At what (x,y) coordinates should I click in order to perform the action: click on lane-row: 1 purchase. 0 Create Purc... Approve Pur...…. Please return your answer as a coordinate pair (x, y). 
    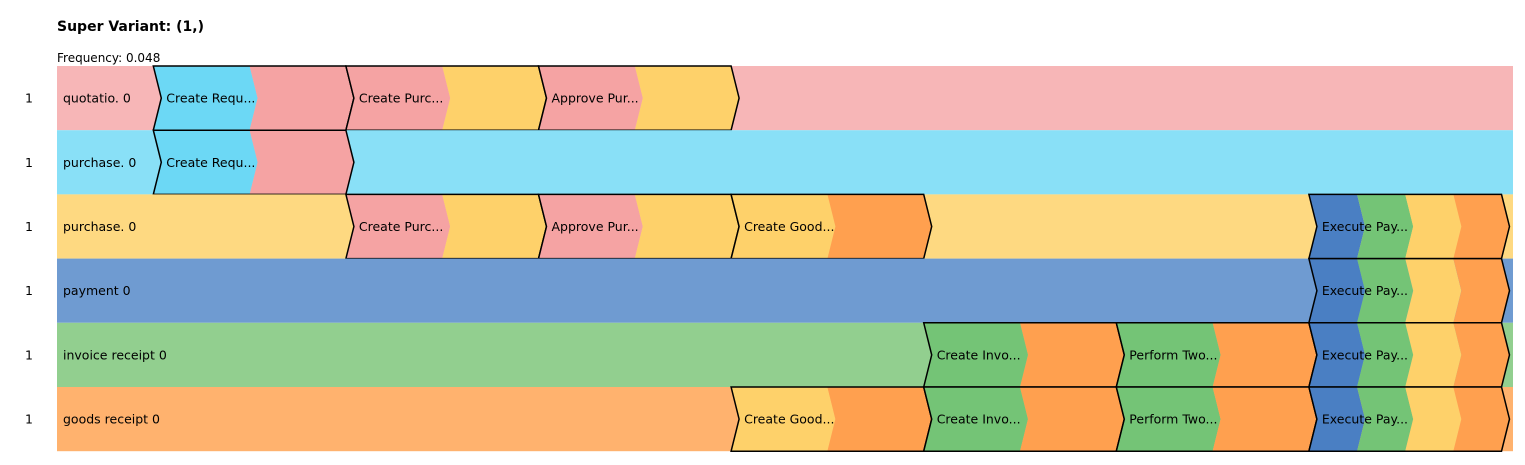
    Looking at the image, I should click on (769, 226).